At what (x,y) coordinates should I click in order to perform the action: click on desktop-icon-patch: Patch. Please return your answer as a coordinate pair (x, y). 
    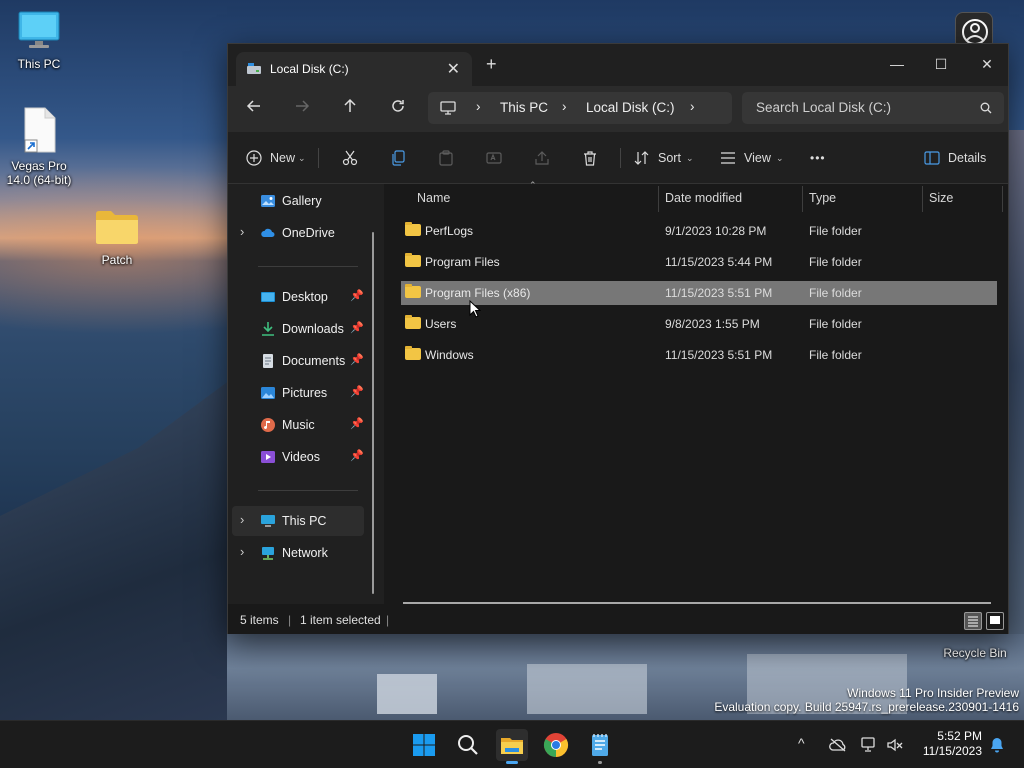
    Looking at the image, I should click on (117, 237).